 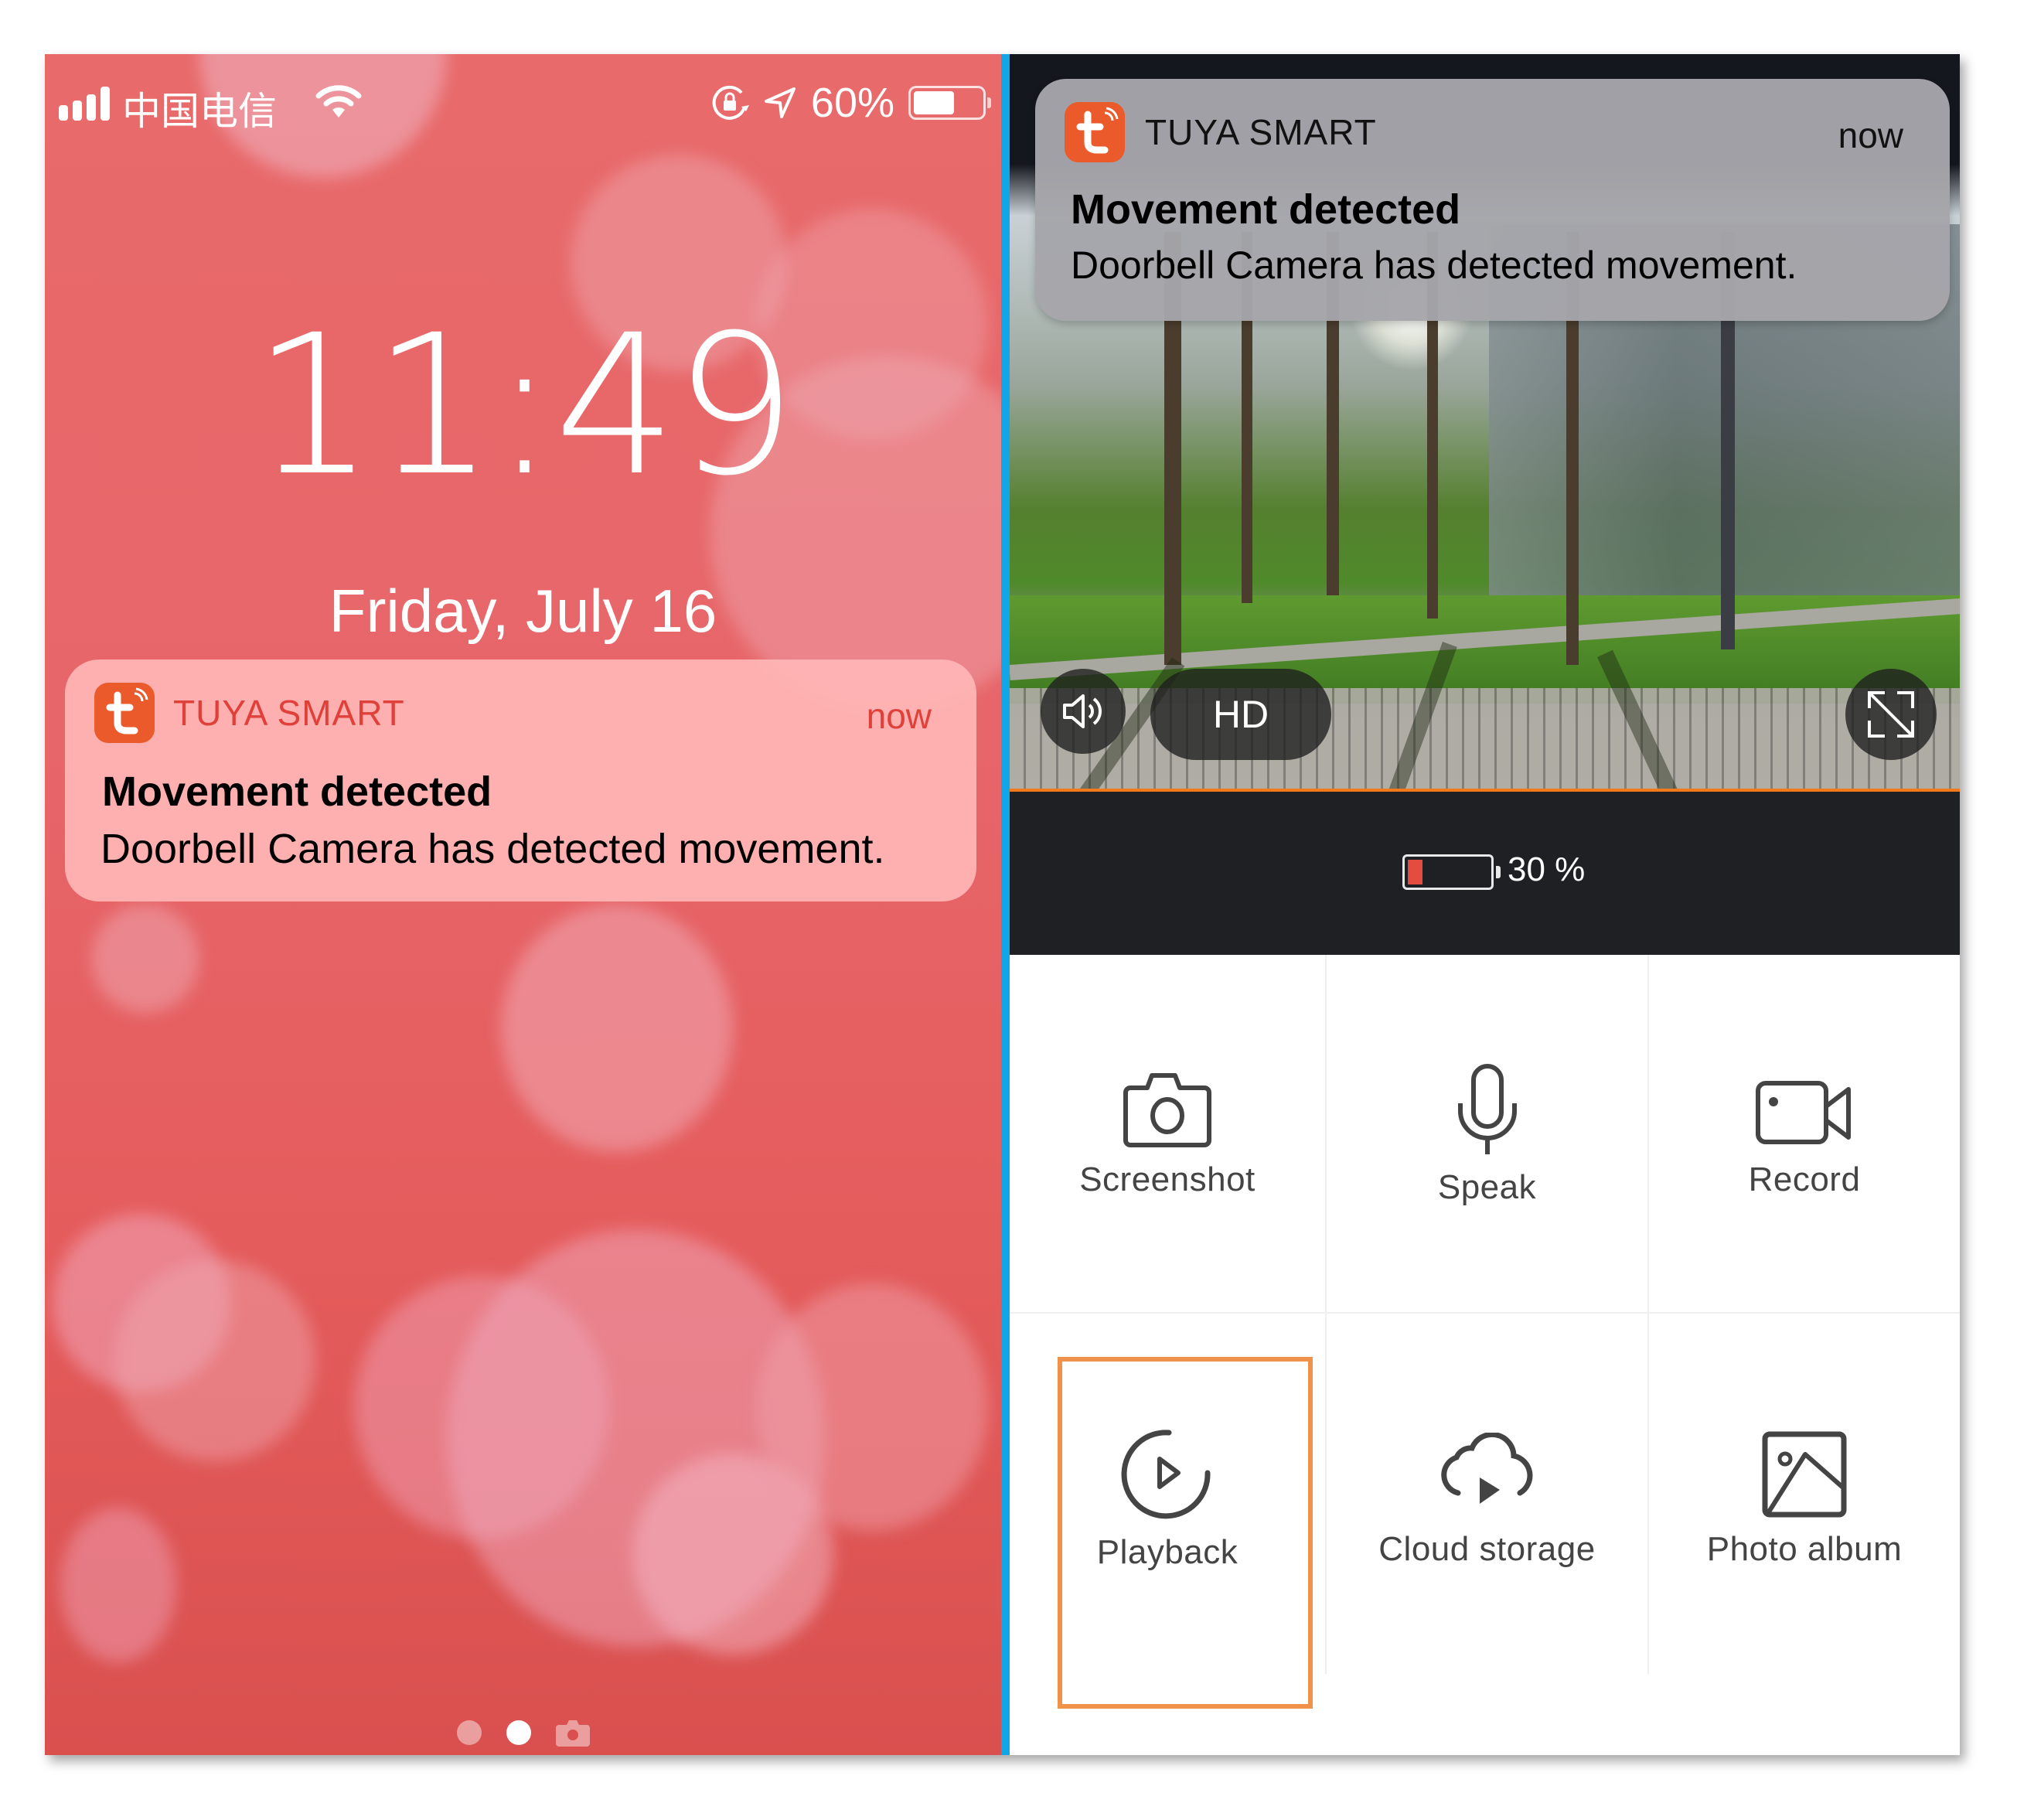 I want to click on lock-time: 11:49, so click(x=524, y=405).